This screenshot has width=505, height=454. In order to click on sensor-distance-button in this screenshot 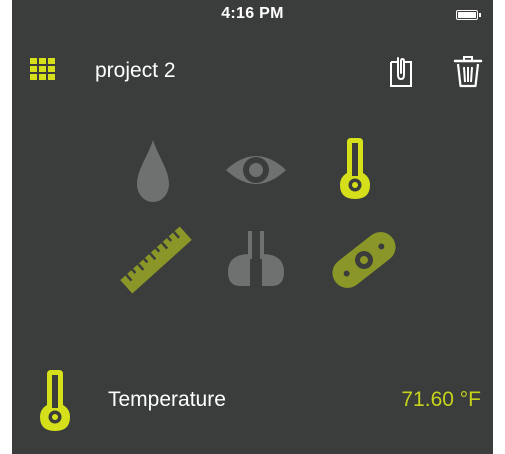, I will do `click(156, 260)`.